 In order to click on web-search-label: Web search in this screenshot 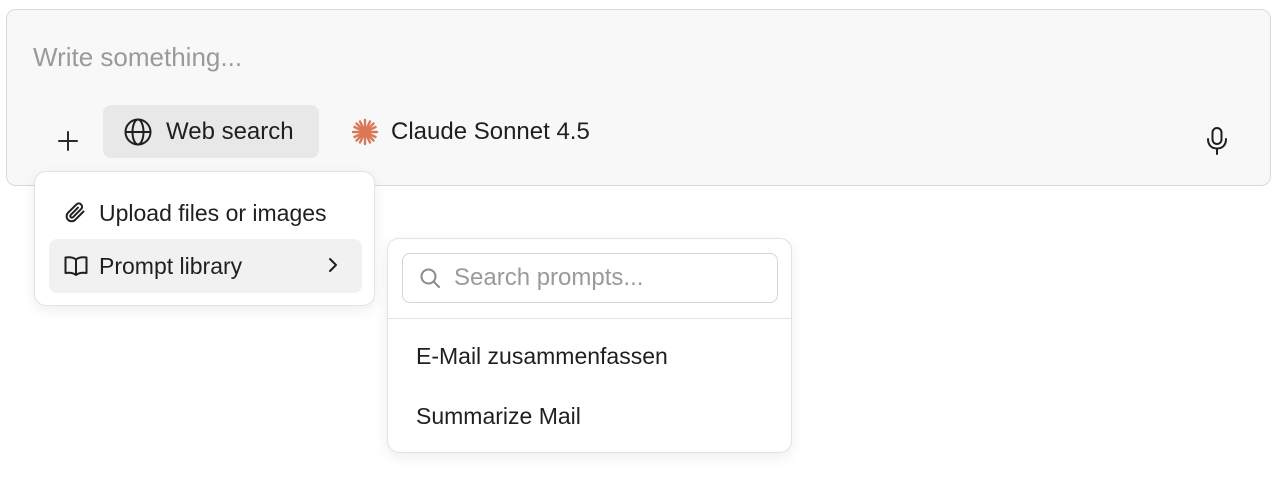, I will do `click(230, 131)`.